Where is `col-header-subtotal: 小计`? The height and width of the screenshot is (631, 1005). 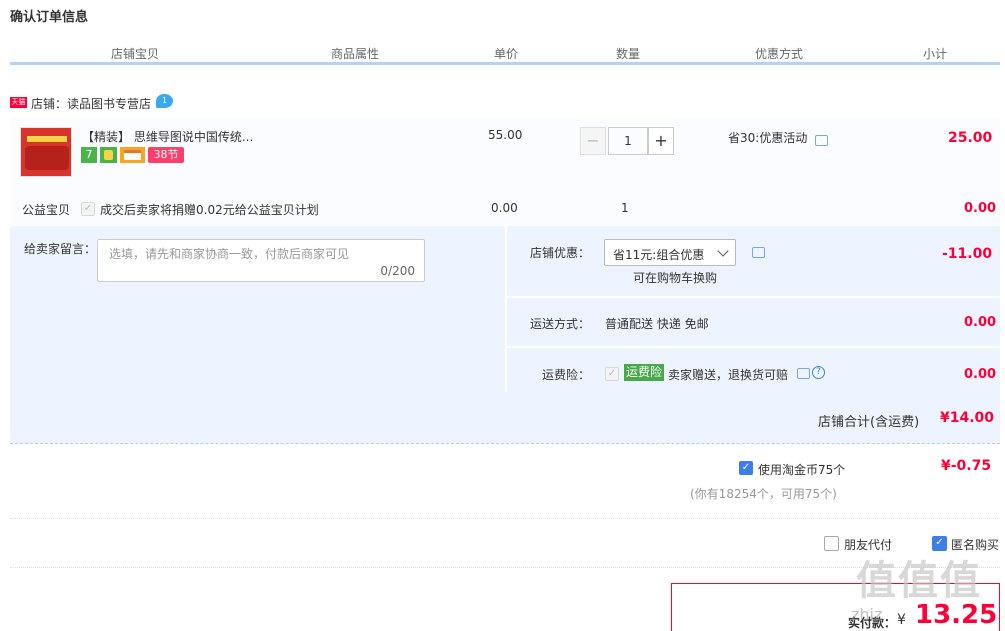
col-header-subtotal: 小计 is located at coordinates (934, 54).